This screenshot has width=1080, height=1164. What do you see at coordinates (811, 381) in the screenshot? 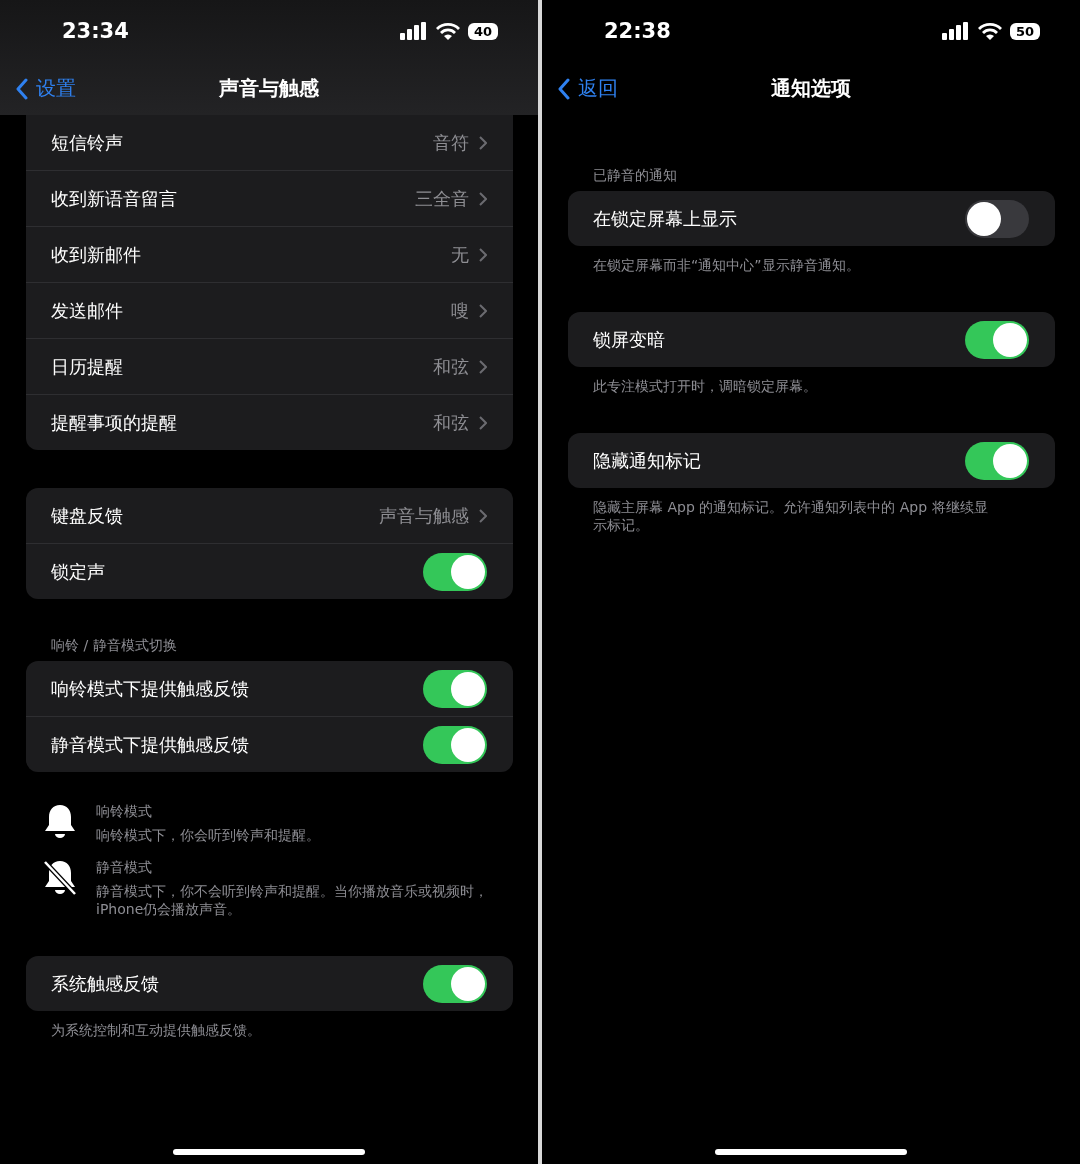
I see `section-footer: 此专注模式打开时，调暗锁定屏幕。` at bounding box center [811, 381].